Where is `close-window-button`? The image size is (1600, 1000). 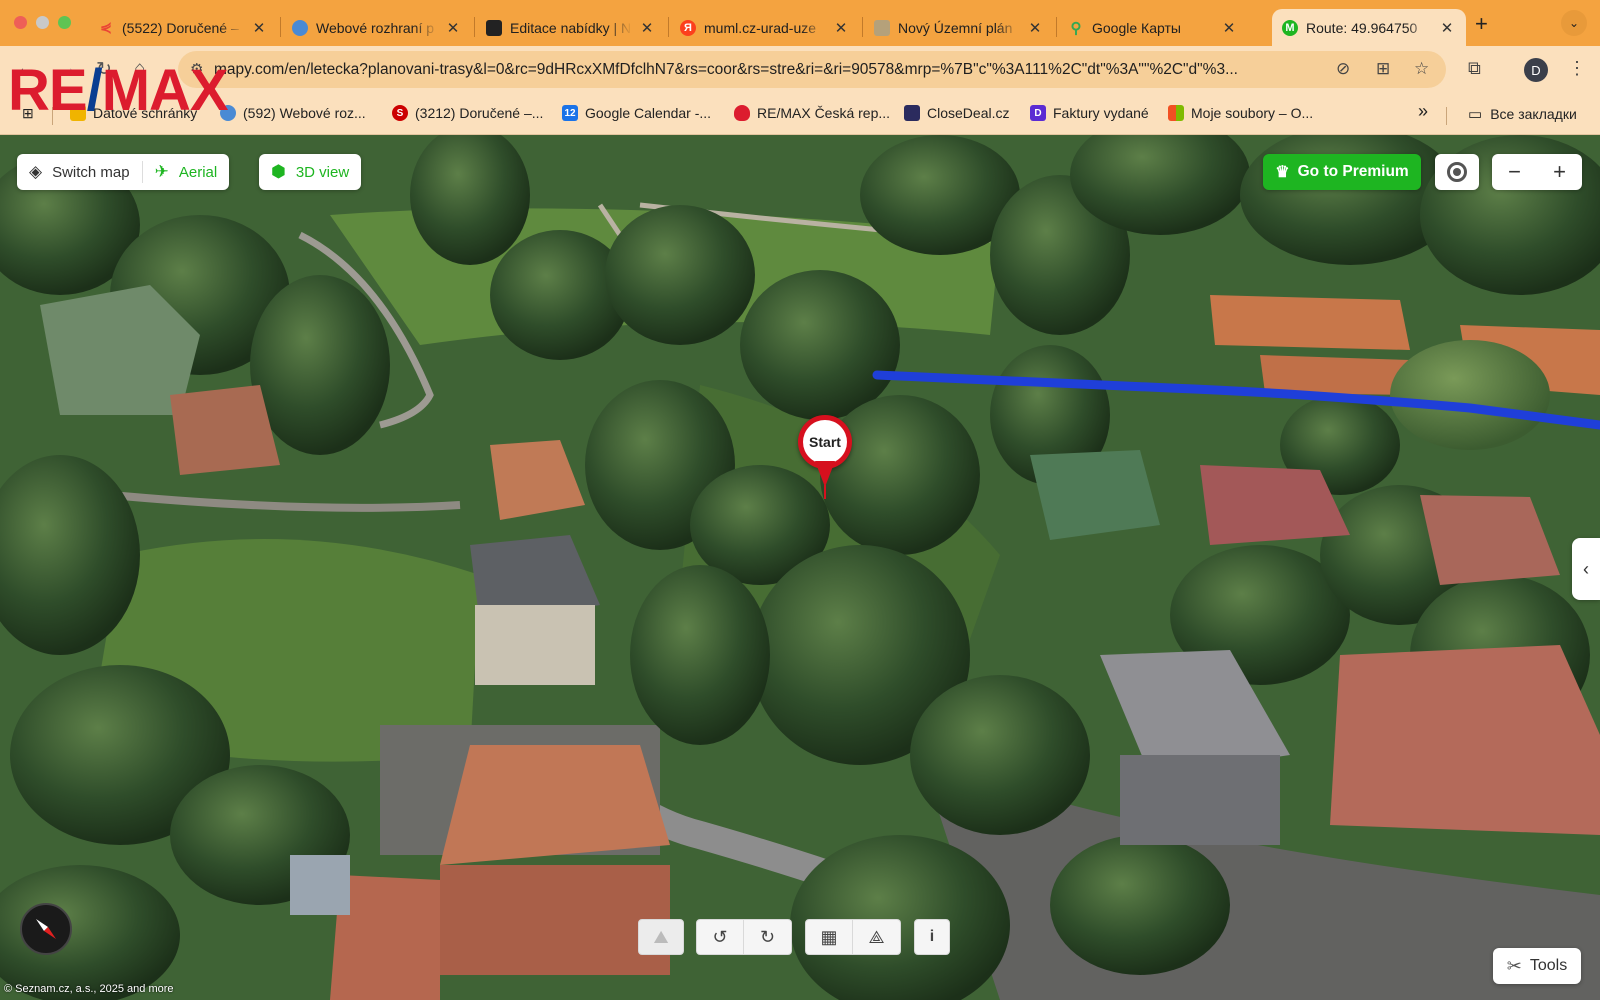 close-window-button is located at coordinates (20, 22).